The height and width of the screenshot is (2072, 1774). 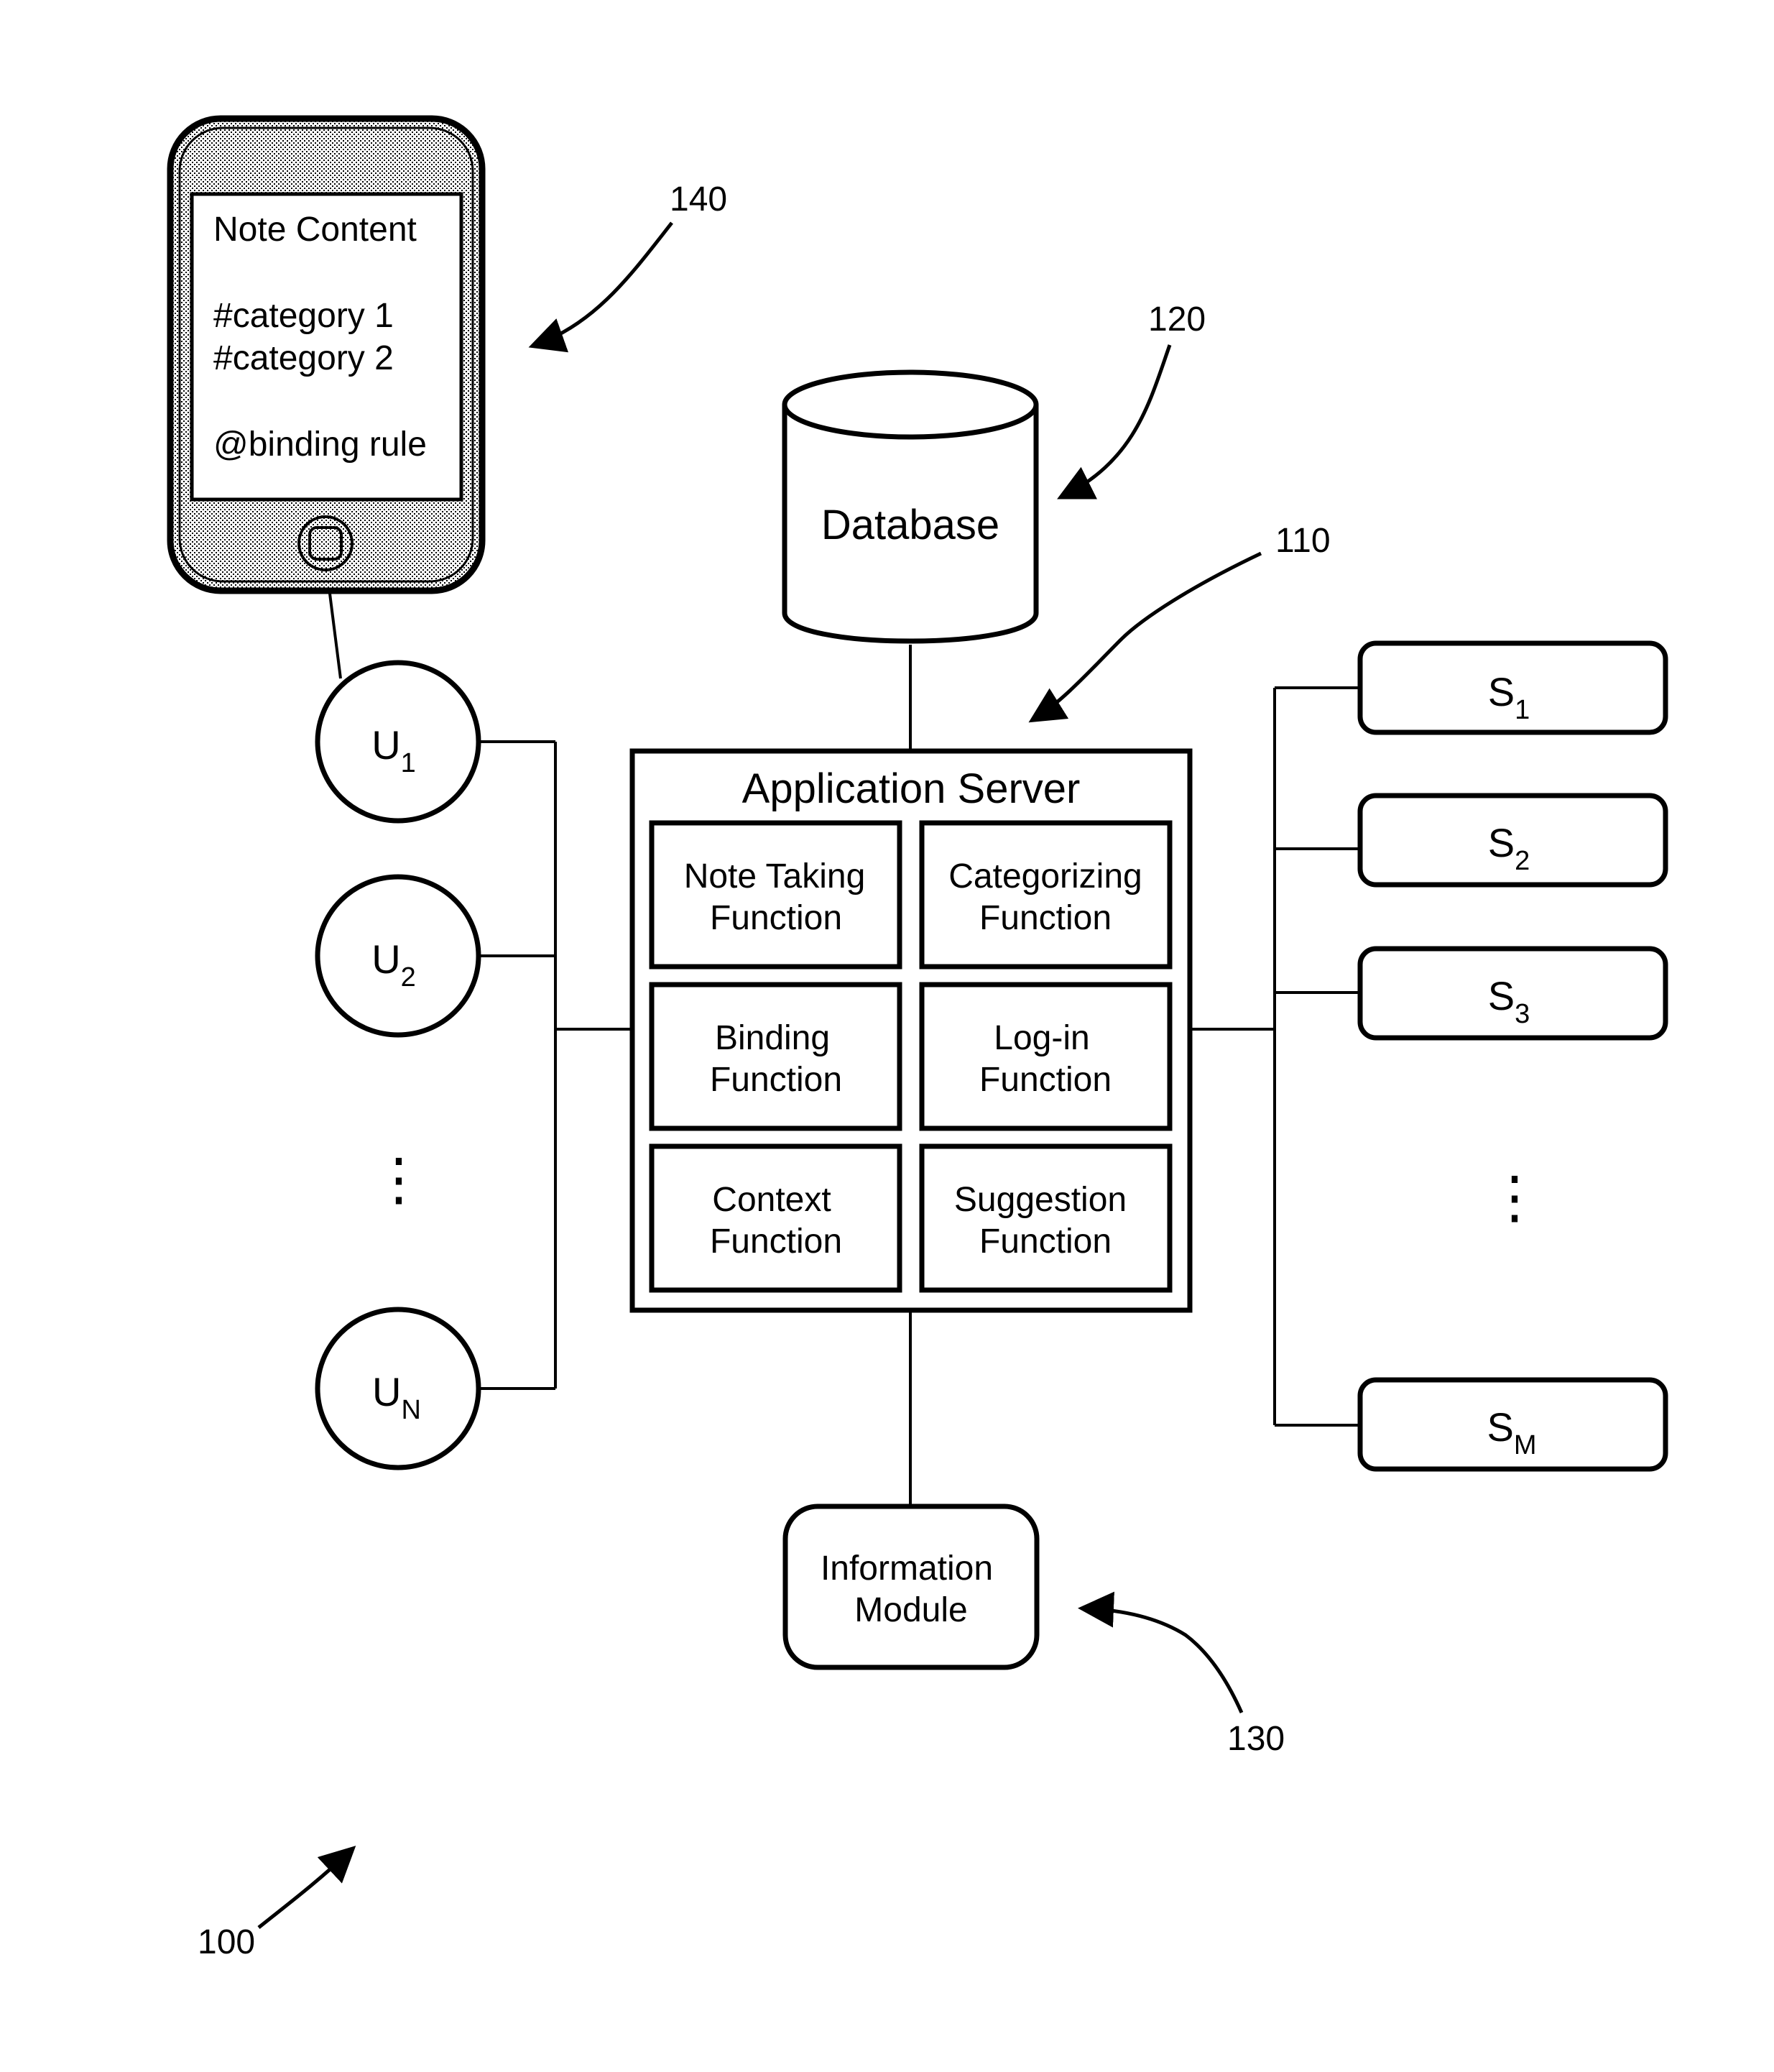 I want to click on function-binding: Binding Function, so click(x=775, y=1056).